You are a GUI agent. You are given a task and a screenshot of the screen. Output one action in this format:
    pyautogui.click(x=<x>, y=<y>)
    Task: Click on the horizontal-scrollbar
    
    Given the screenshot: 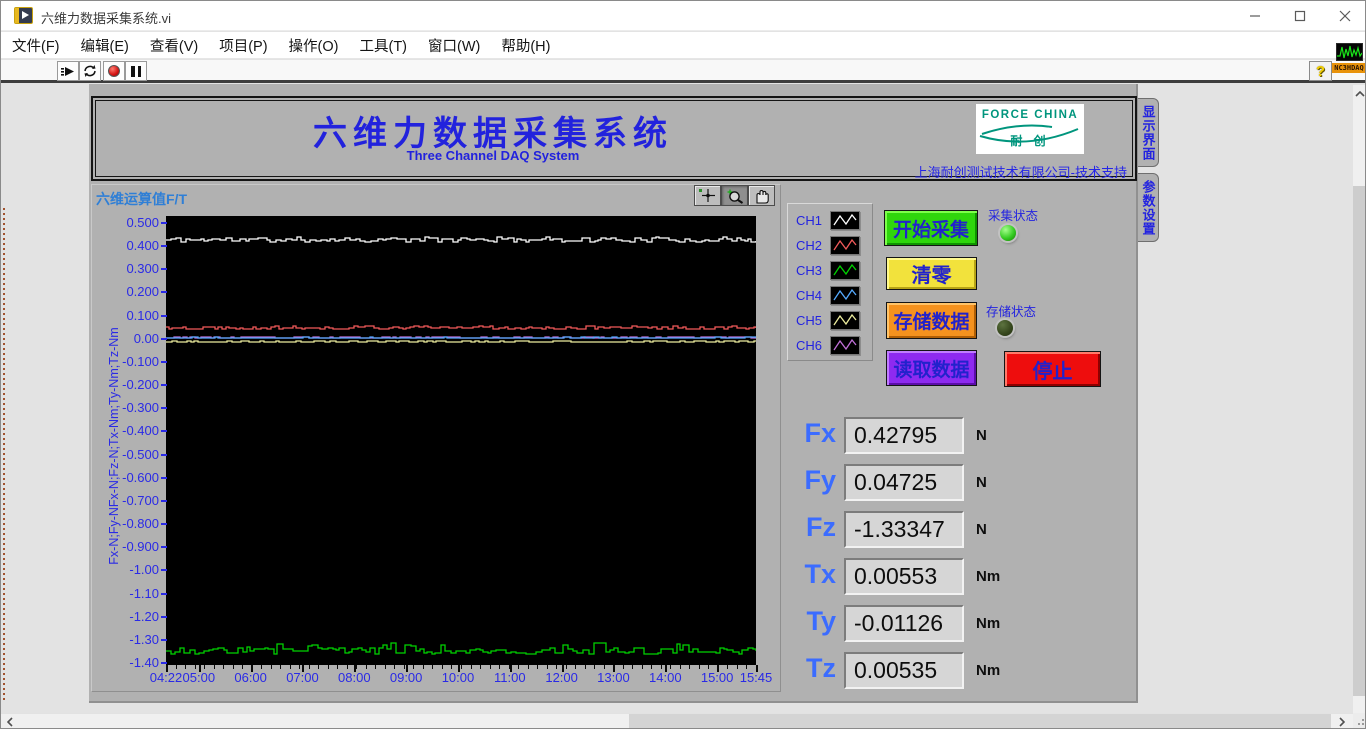 What is the action you would take?
    pyautogui.click(x=677, y=720)
    